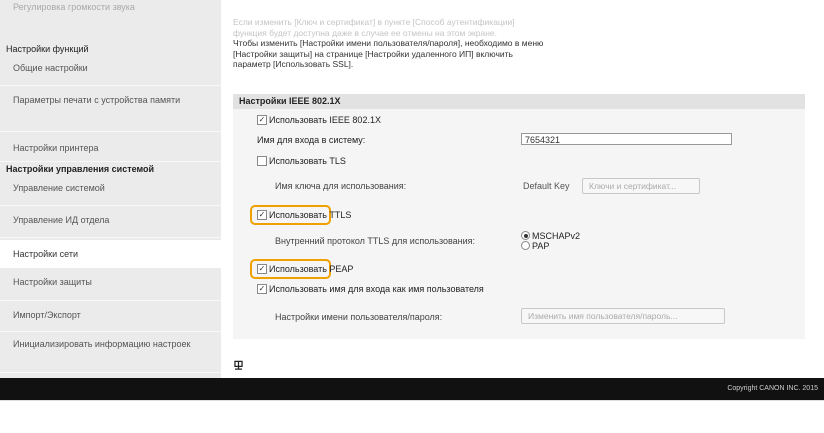 The image size is (824, 433). Describe the element at coordinates (341, 186) in the screenshot. I see `key-name-label: Имя ключа для использования:` at that location.